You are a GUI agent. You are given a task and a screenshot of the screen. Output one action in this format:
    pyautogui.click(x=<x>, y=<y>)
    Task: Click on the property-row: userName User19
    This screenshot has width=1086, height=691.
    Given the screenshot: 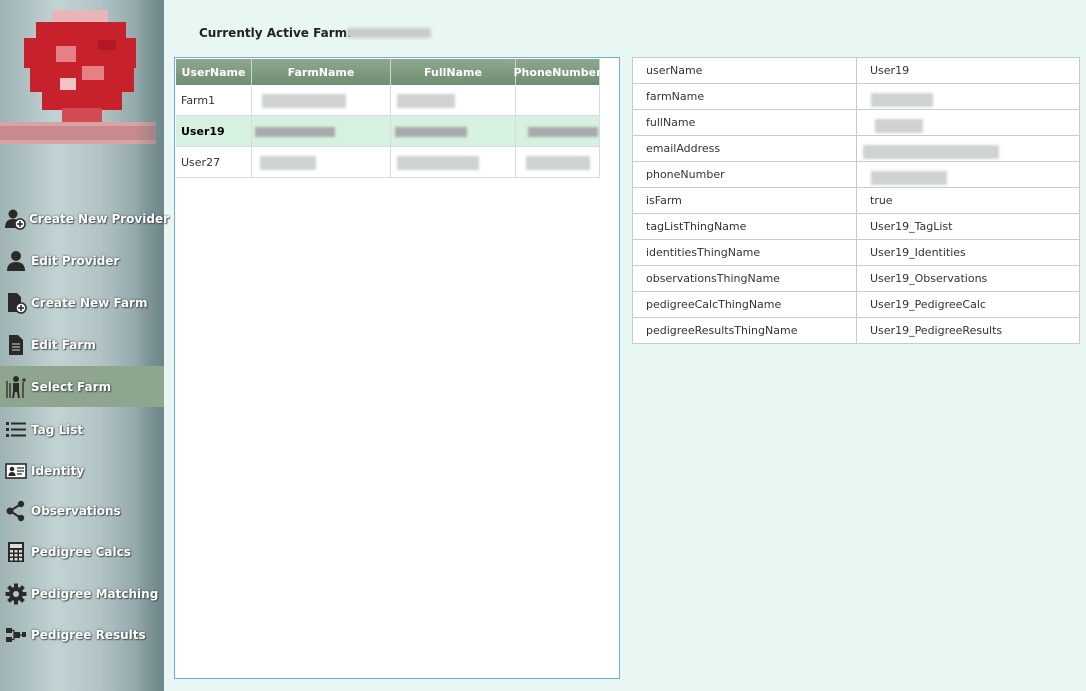 What is the action you would take?
    pyautogui.click(x=856, y=70)
    